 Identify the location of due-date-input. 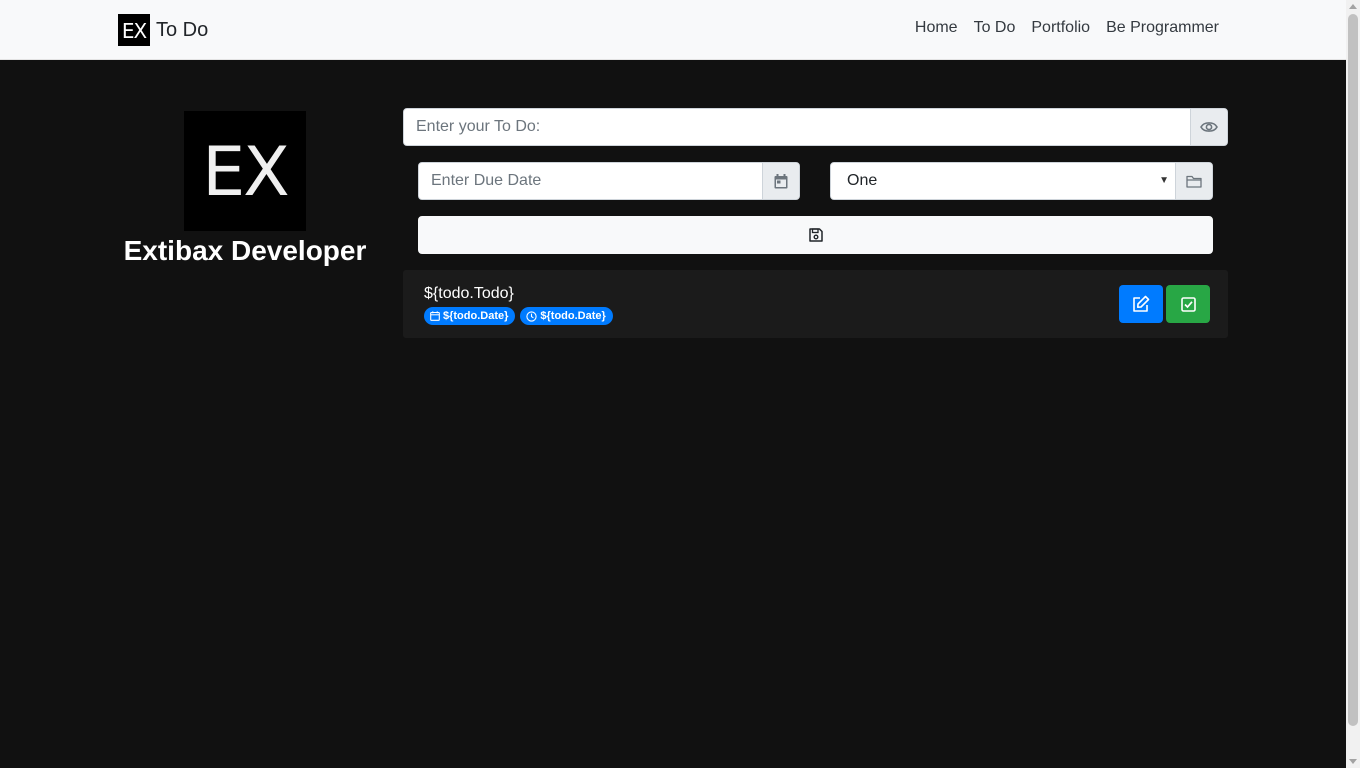
(590, 181).